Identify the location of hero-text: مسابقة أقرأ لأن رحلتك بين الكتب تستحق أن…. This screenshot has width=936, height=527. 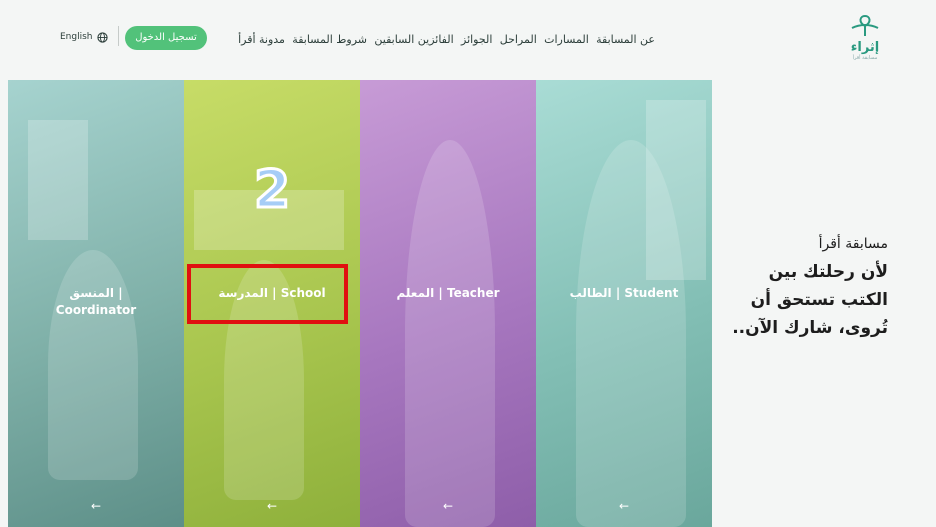
(803, 289).